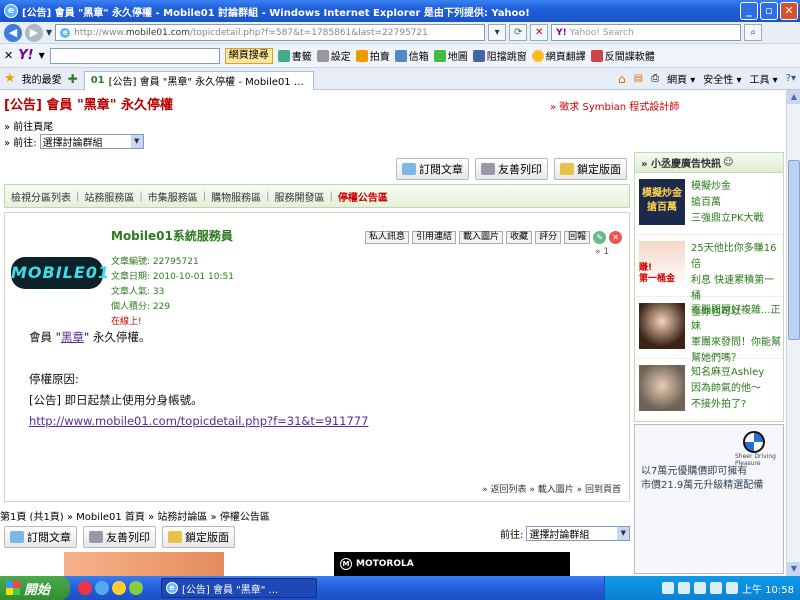 The image size is (800, 600). What do you see at coordinates (794, 250) in the screenshot?
I see `scroll-thumb` at bounding box center [794, 250].